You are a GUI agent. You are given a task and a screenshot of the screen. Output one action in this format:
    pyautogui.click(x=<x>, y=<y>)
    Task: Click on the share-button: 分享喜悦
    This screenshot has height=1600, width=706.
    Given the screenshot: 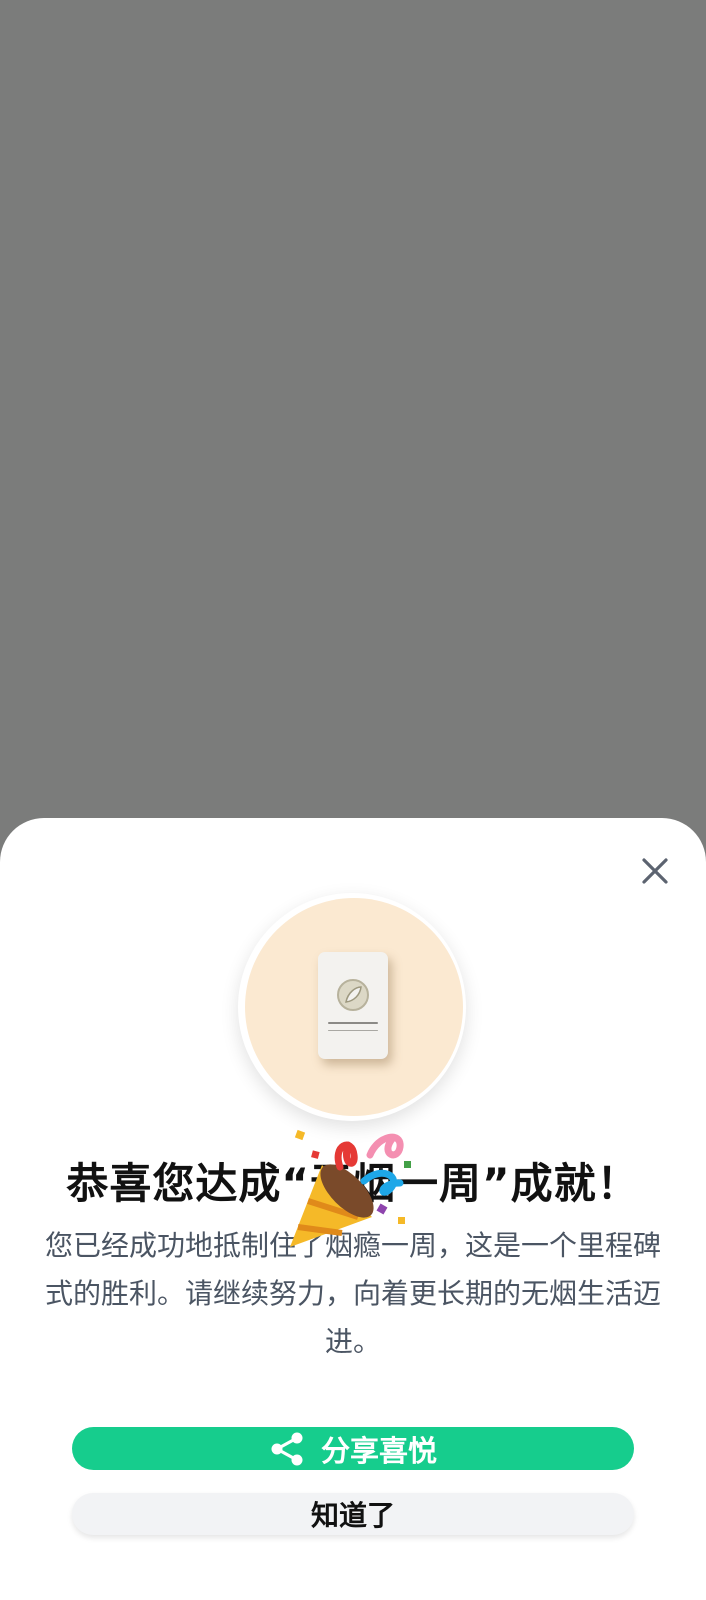 What is the action you would take?
    pyautogui.click(x=353, y=1448)
    